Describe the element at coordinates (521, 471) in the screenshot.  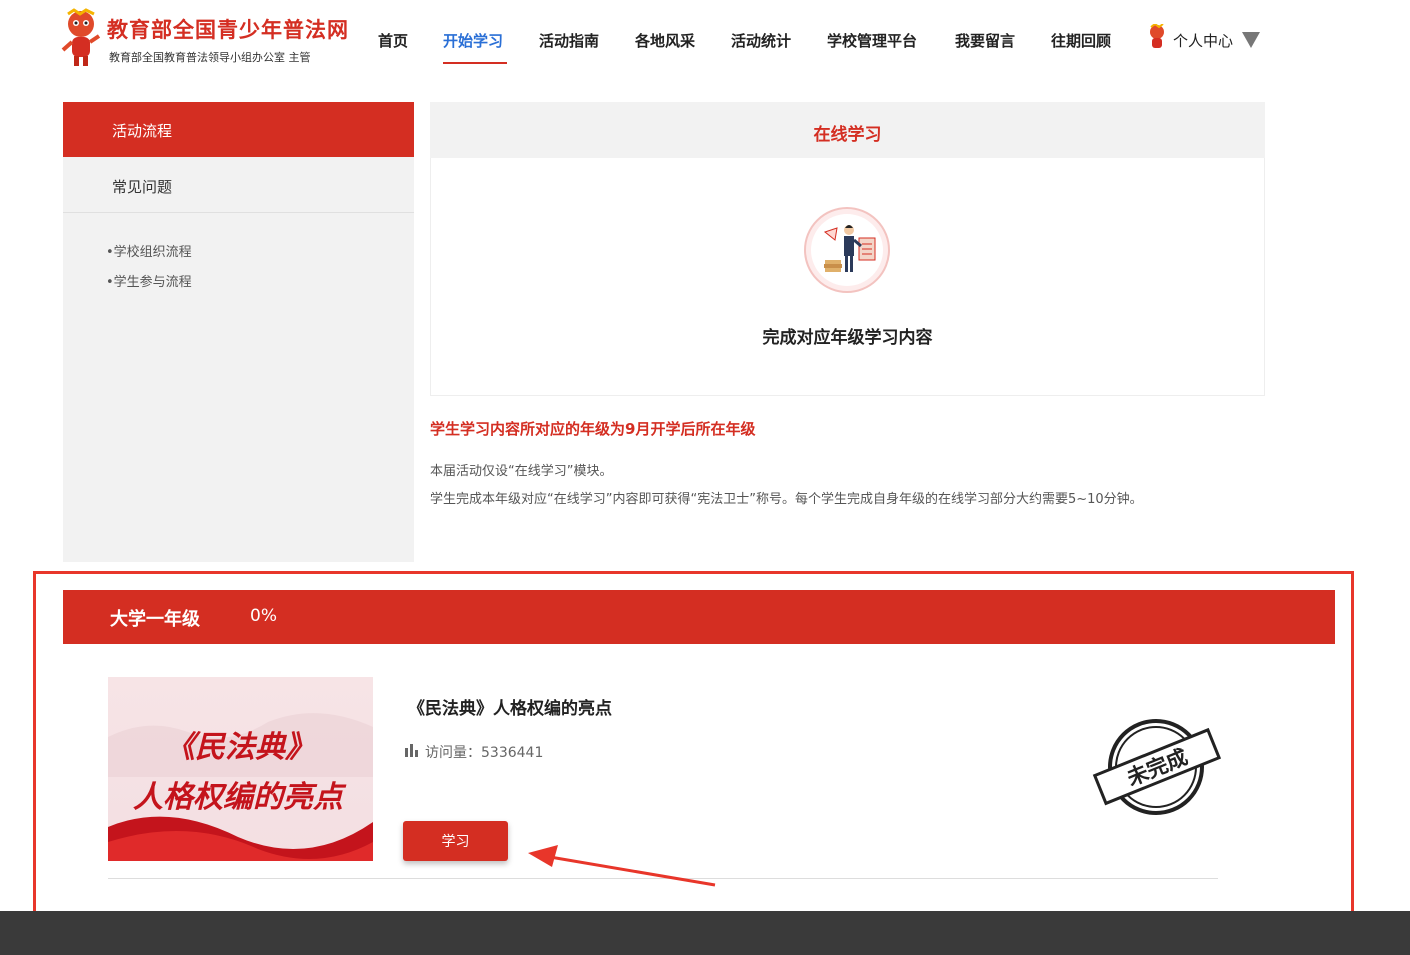
I see `notice-line: 本届活动仅设“在线学习”模块。` at that location.